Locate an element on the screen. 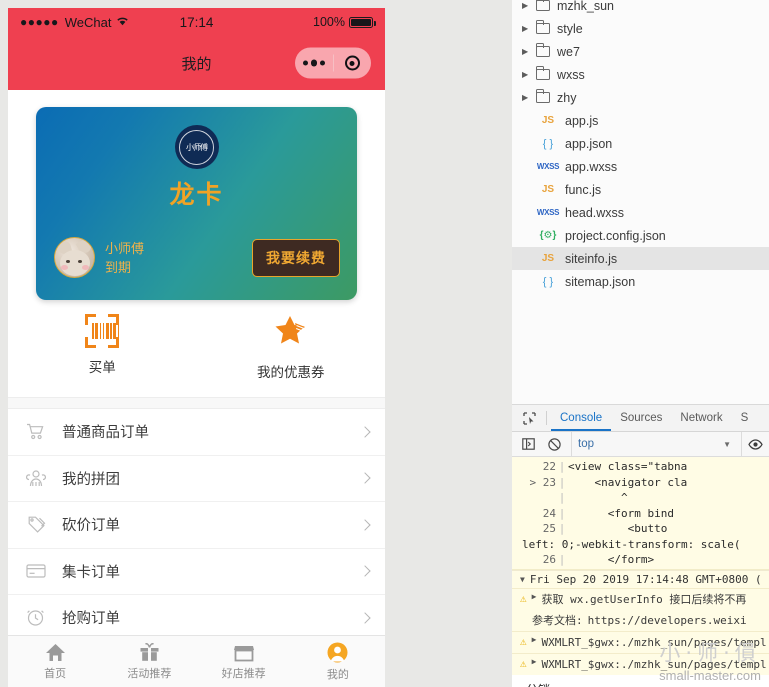 Image resolution: width=769 pixels, height=687 pixels. console-warning-row: ⚠ ▶ 获取 wx.getUserInfo 接口后续将不再 is located at coordinates (640, 598).